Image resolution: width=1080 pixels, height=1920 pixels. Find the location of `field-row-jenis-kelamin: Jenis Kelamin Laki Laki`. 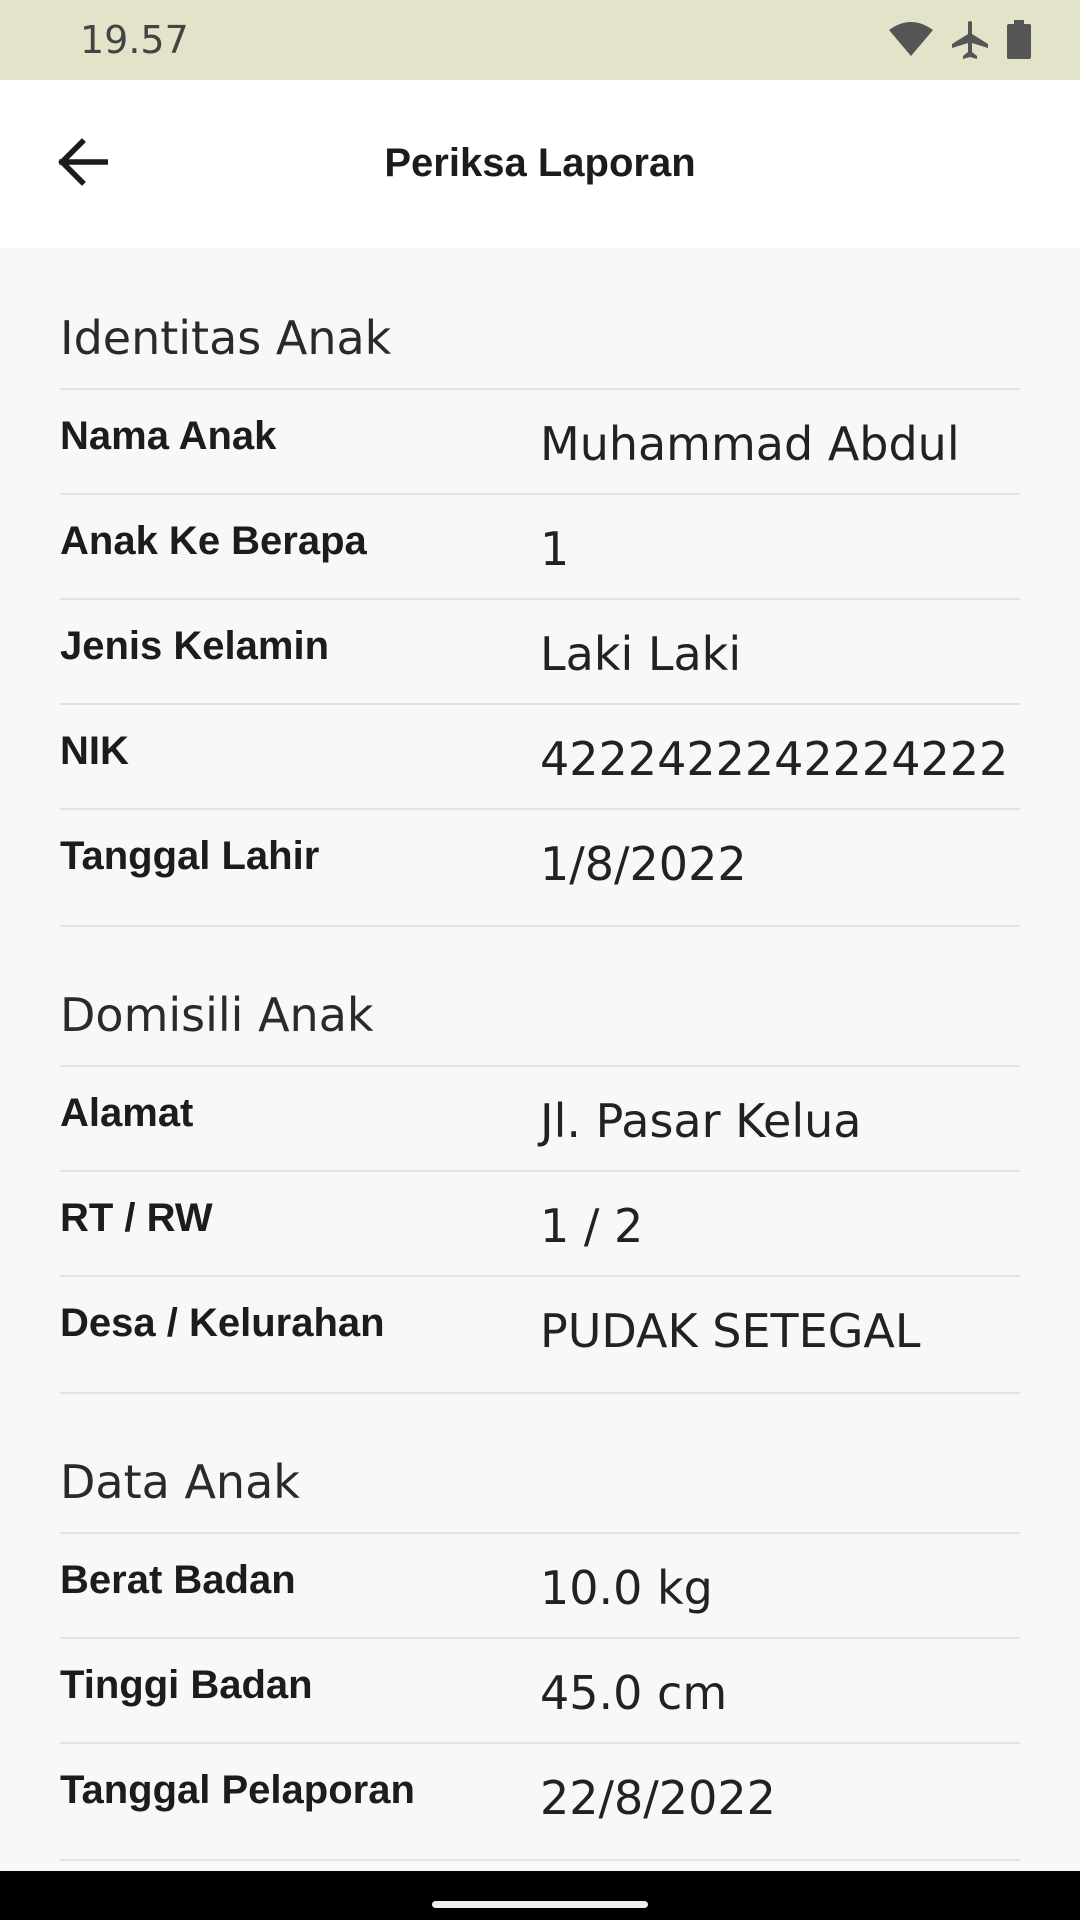

field-row-jenis-kelamin: Jenis Kelamin Laki Laki is located at coordinates (540, 652).